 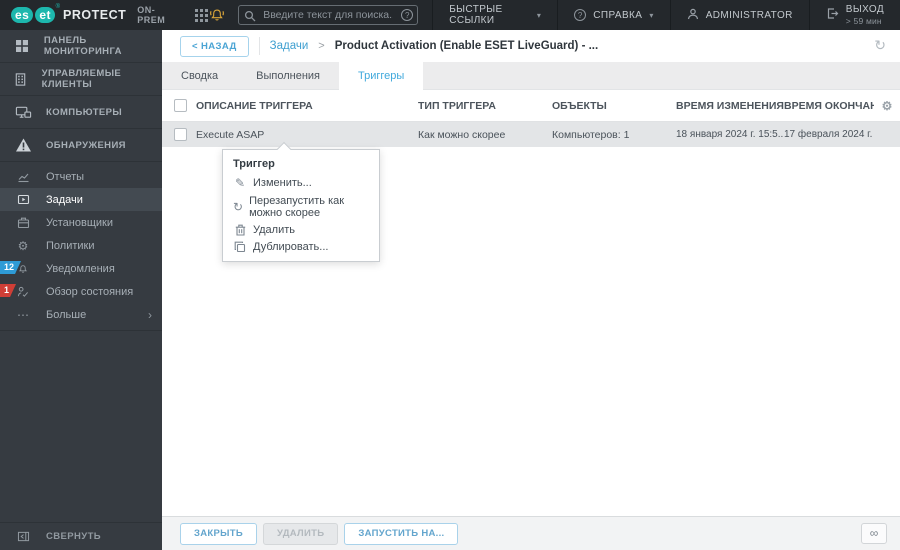 What do you see at coordinates (880, 45) in the screenshot?
I see `refresh-icon: ↻` at bounding box center [880, 45].